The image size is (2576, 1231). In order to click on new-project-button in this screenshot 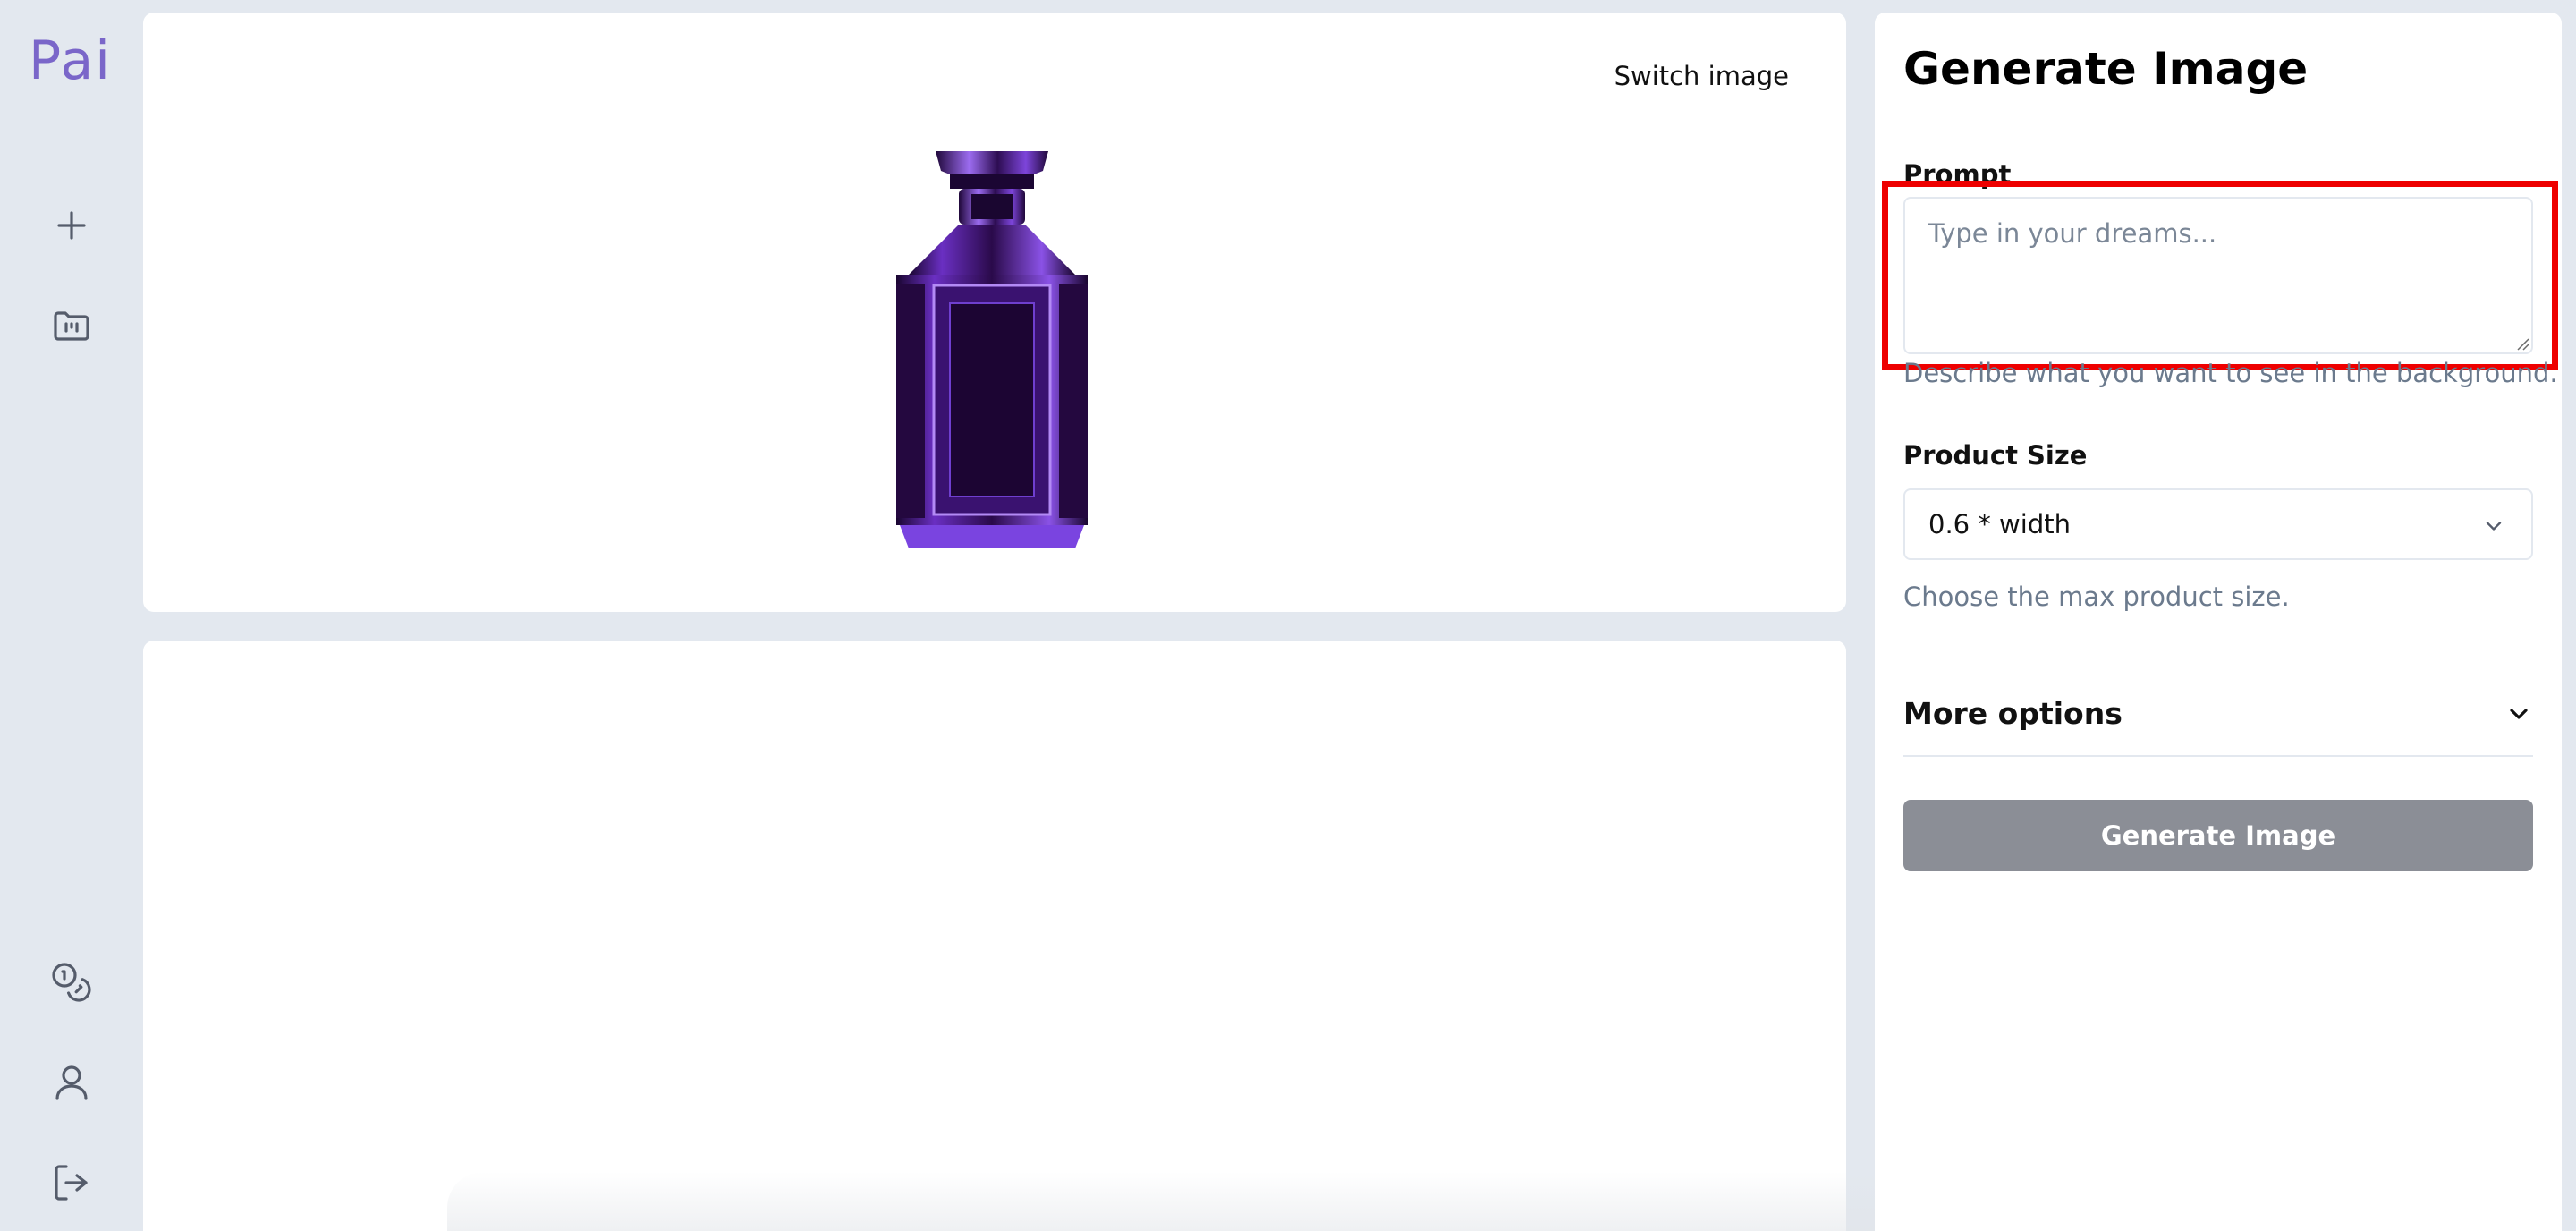, I will do `click(71, 225)`.